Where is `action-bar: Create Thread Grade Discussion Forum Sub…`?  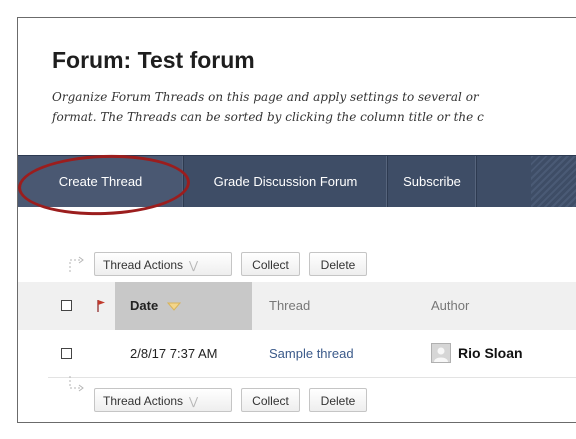 action-bar: Create Thread Grade Discussion Forum Sub… is located at coordinates (297, 181).